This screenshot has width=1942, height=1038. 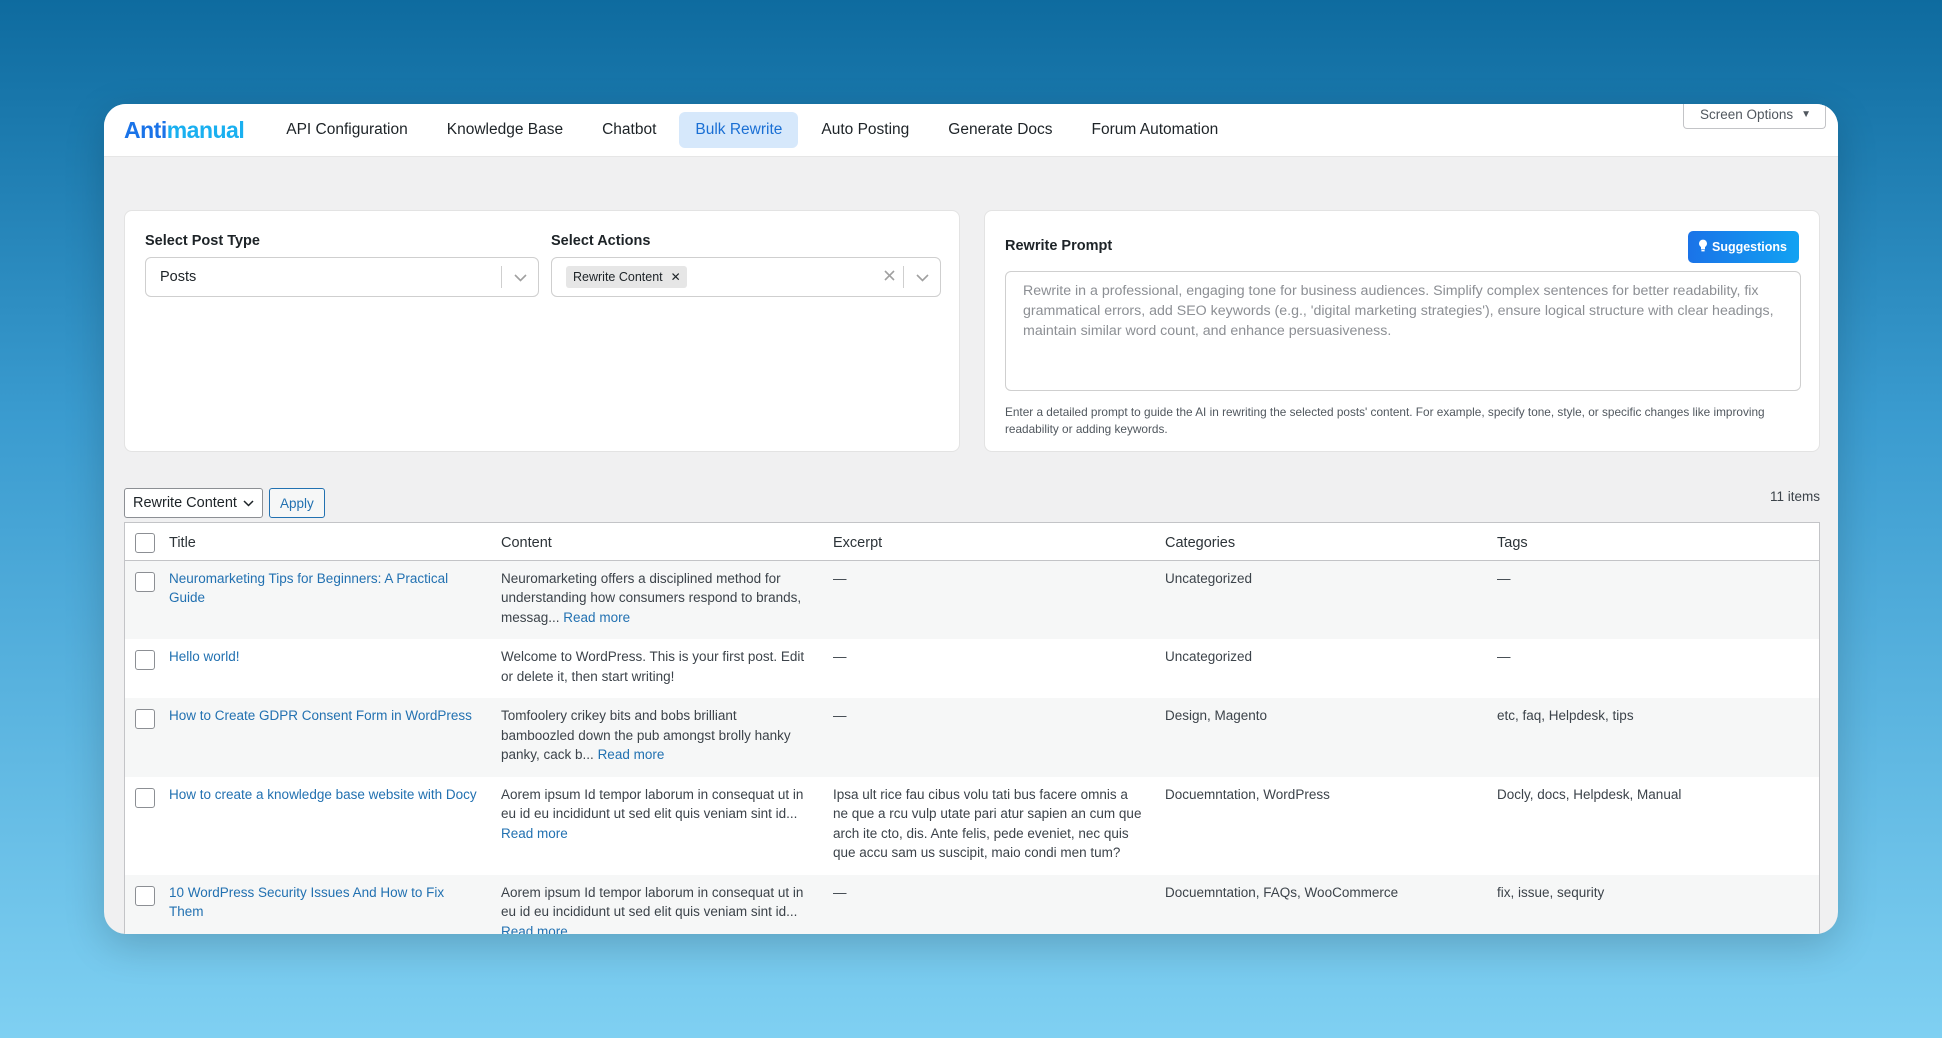 What do you see at coordinates (1059, 246) in the screenshot?
I see `prompt-title: Rewrite Prompt` at bounding box center [1059, 246].